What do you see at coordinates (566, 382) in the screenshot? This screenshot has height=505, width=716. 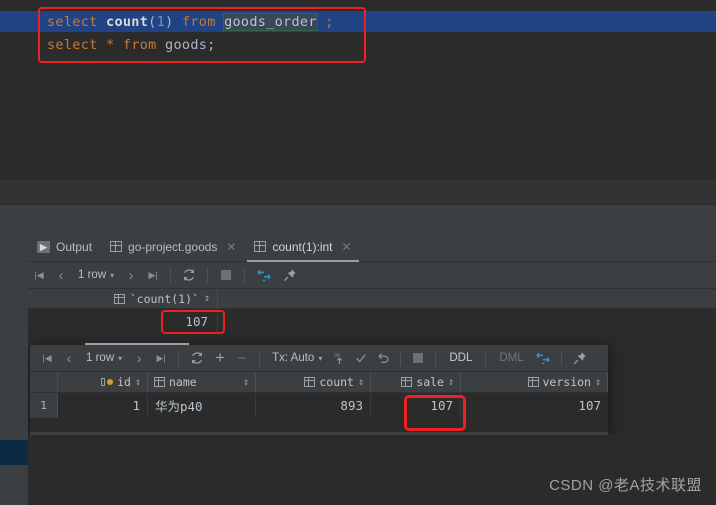 I see `inner-column-version-label: version` at bounding box center [566, 382].